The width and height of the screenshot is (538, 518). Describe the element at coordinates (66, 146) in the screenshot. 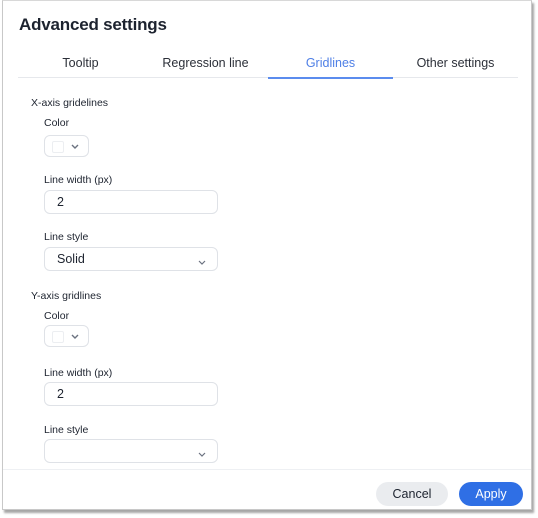

I see `x-axis-color-picker` at that location.